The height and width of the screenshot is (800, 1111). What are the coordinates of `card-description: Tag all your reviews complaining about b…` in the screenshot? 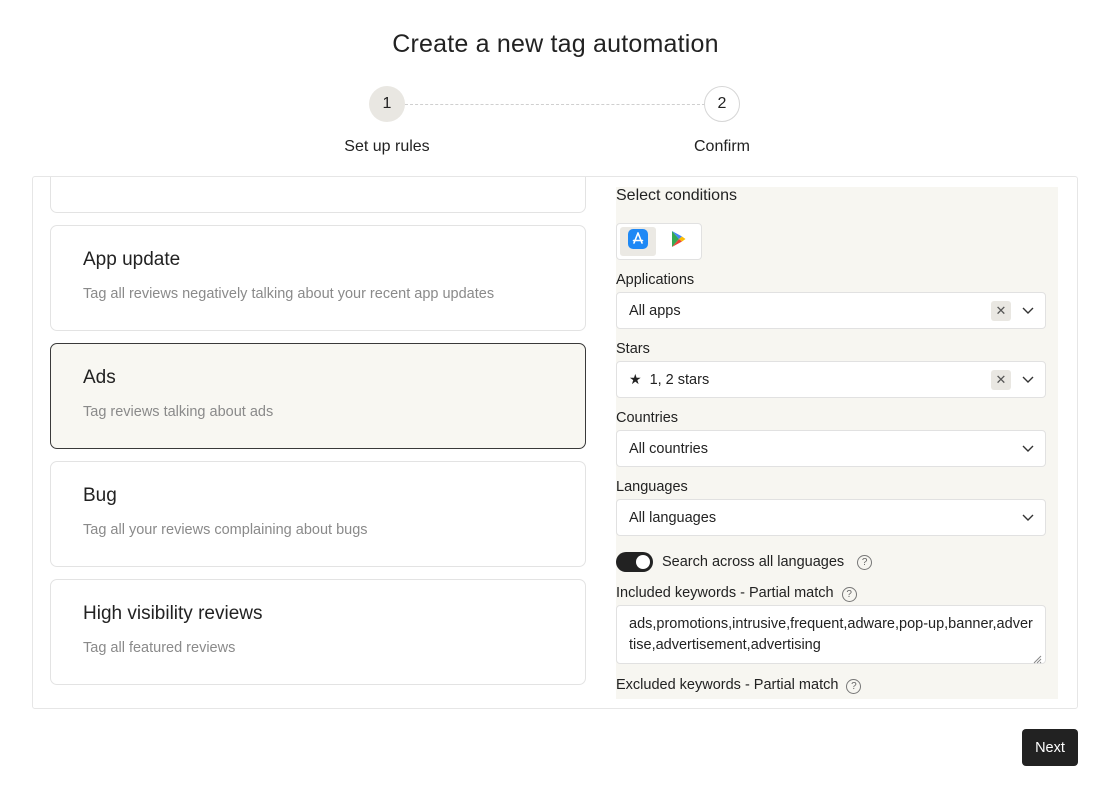 It's located at (225, 530).